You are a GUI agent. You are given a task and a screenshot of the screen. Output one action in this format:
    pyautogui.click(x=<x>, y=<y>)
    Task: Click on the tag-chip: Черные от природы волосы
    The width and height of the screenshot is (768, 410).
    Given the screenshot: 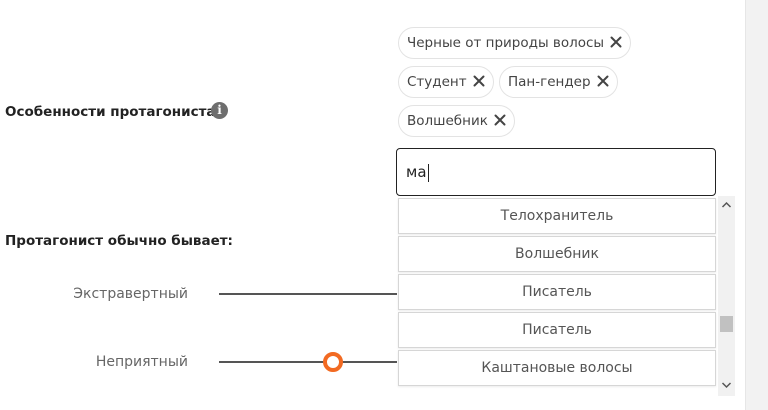 What is the action you would take?
    pyautogui.click(x=515, y=43)
    